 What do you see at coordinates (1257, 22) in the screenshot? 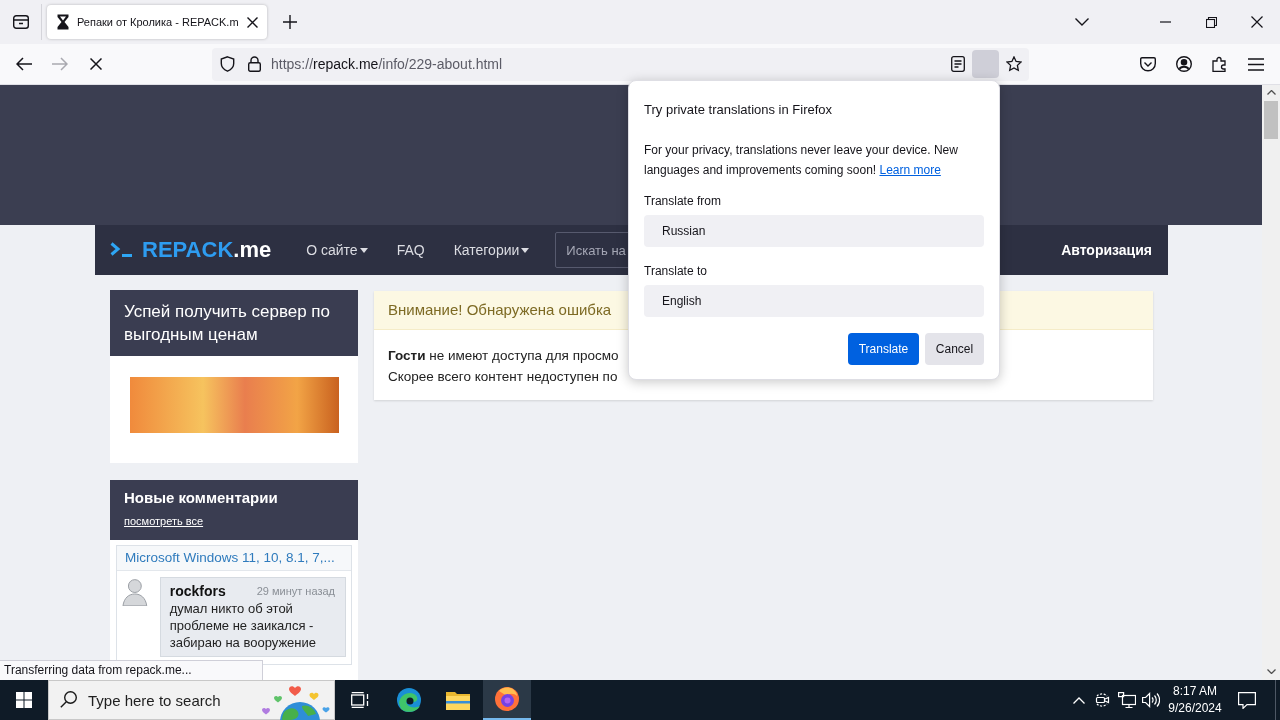
I see `close-icon` at bounding box center [1257, 22].